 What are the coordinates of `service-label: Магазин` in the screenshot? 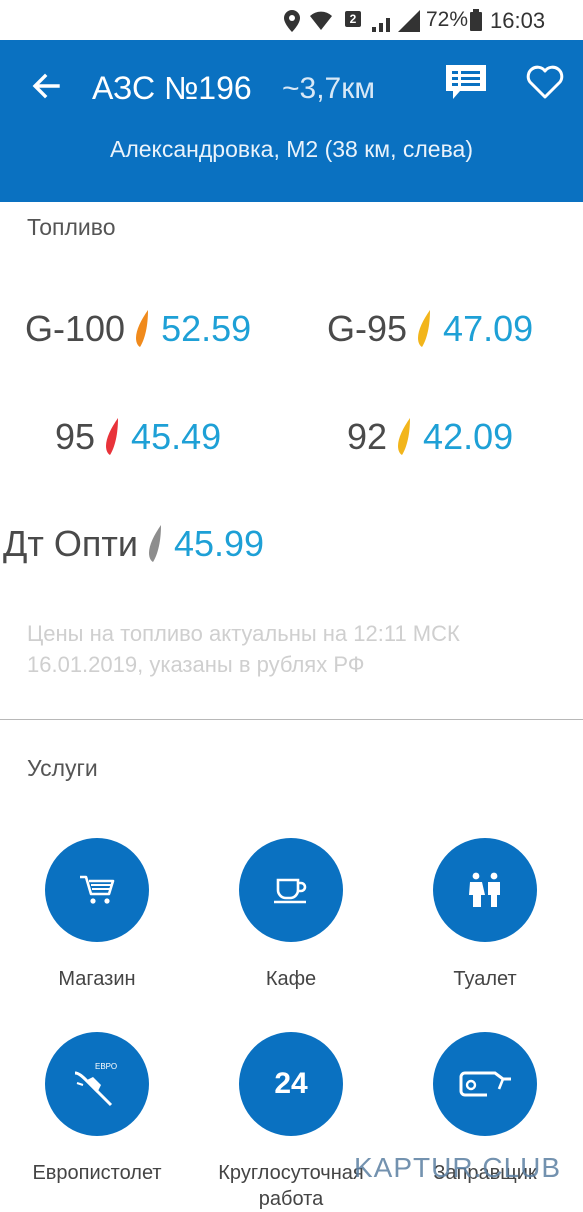 It's located at (97, 979).